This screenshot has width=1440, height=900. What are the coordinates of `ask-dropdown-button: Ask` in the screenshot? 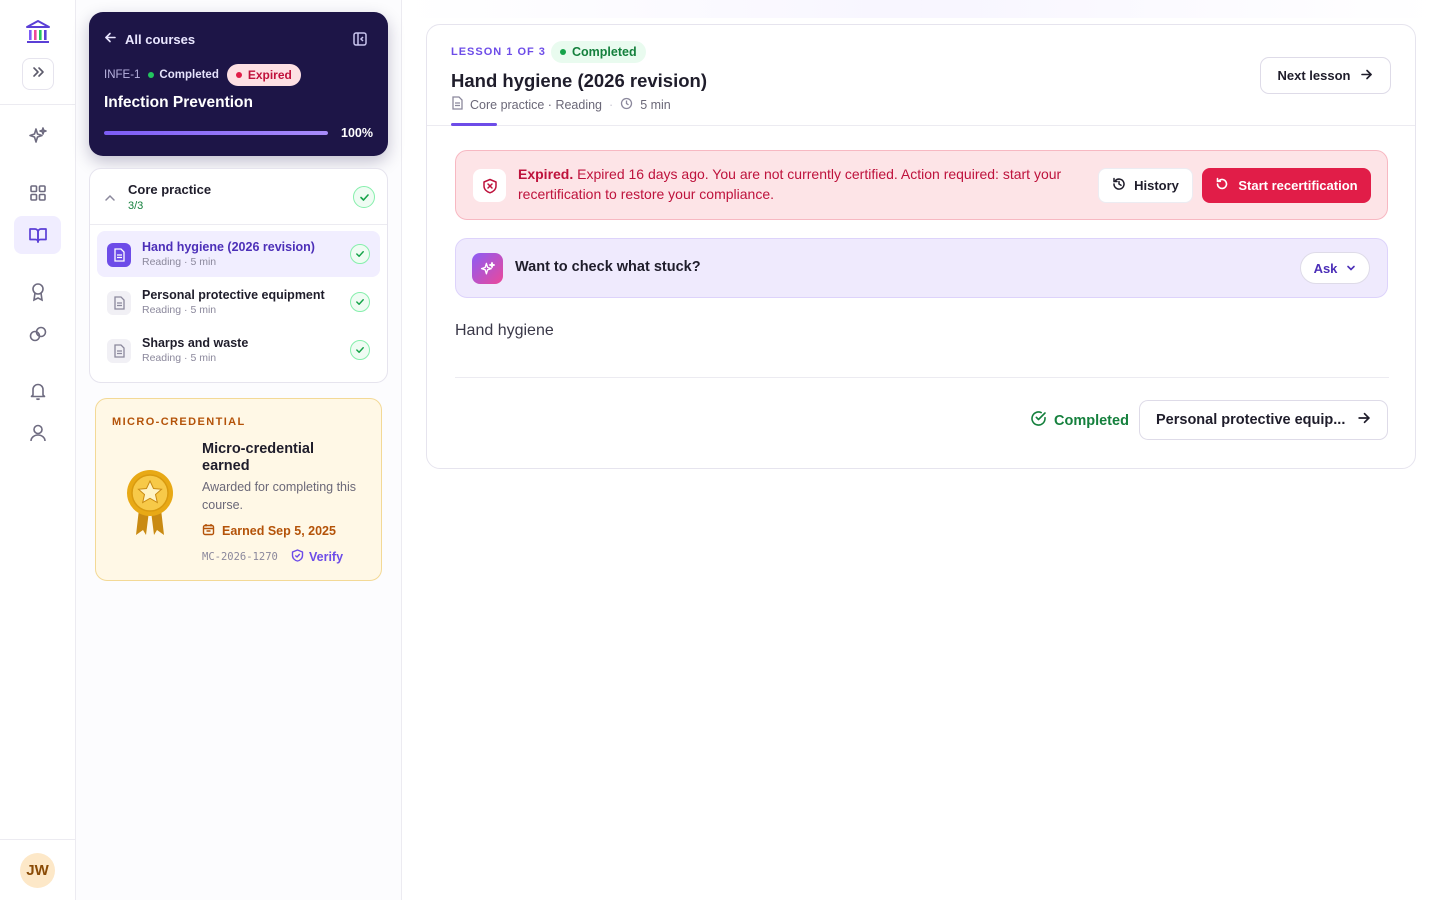 It's located at (1335, 268).